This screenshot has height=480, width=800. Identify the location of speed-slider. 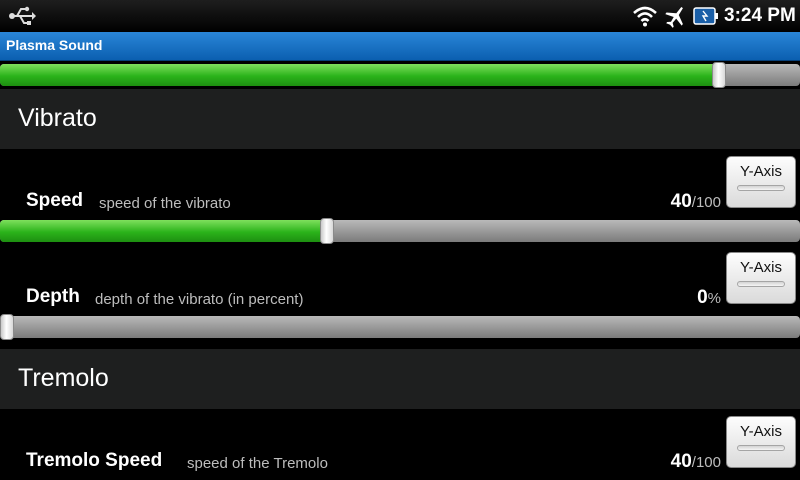
(400, 231).